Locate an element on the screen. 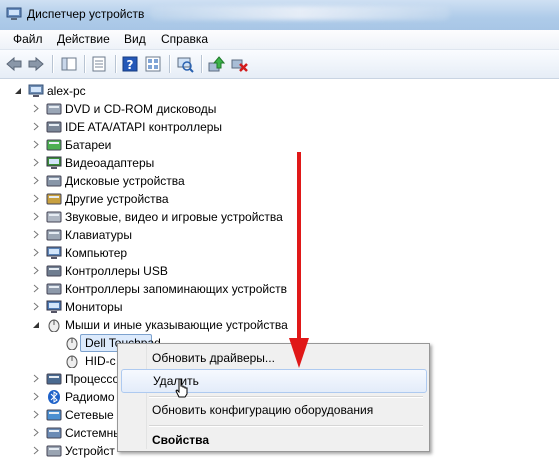 The height and width of the screenshot is (461, 559). tree-item-label: Дисковые устройства is located at coordinates (125, 181).